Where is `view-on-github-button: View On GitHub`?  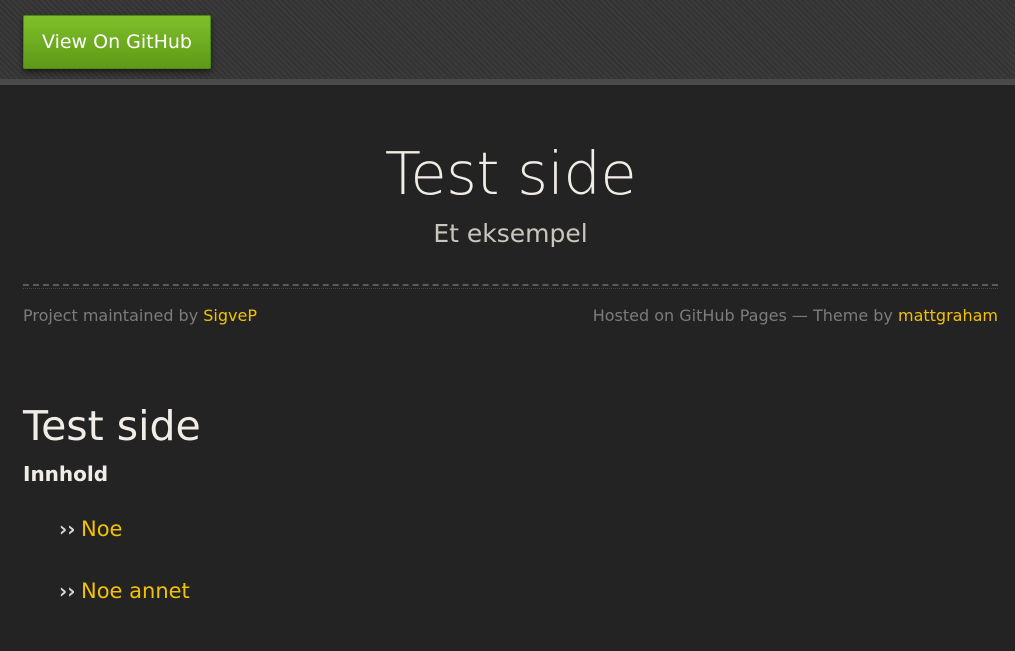 view-on-github-button: View On GitHub is located at coordinates (117, 42).